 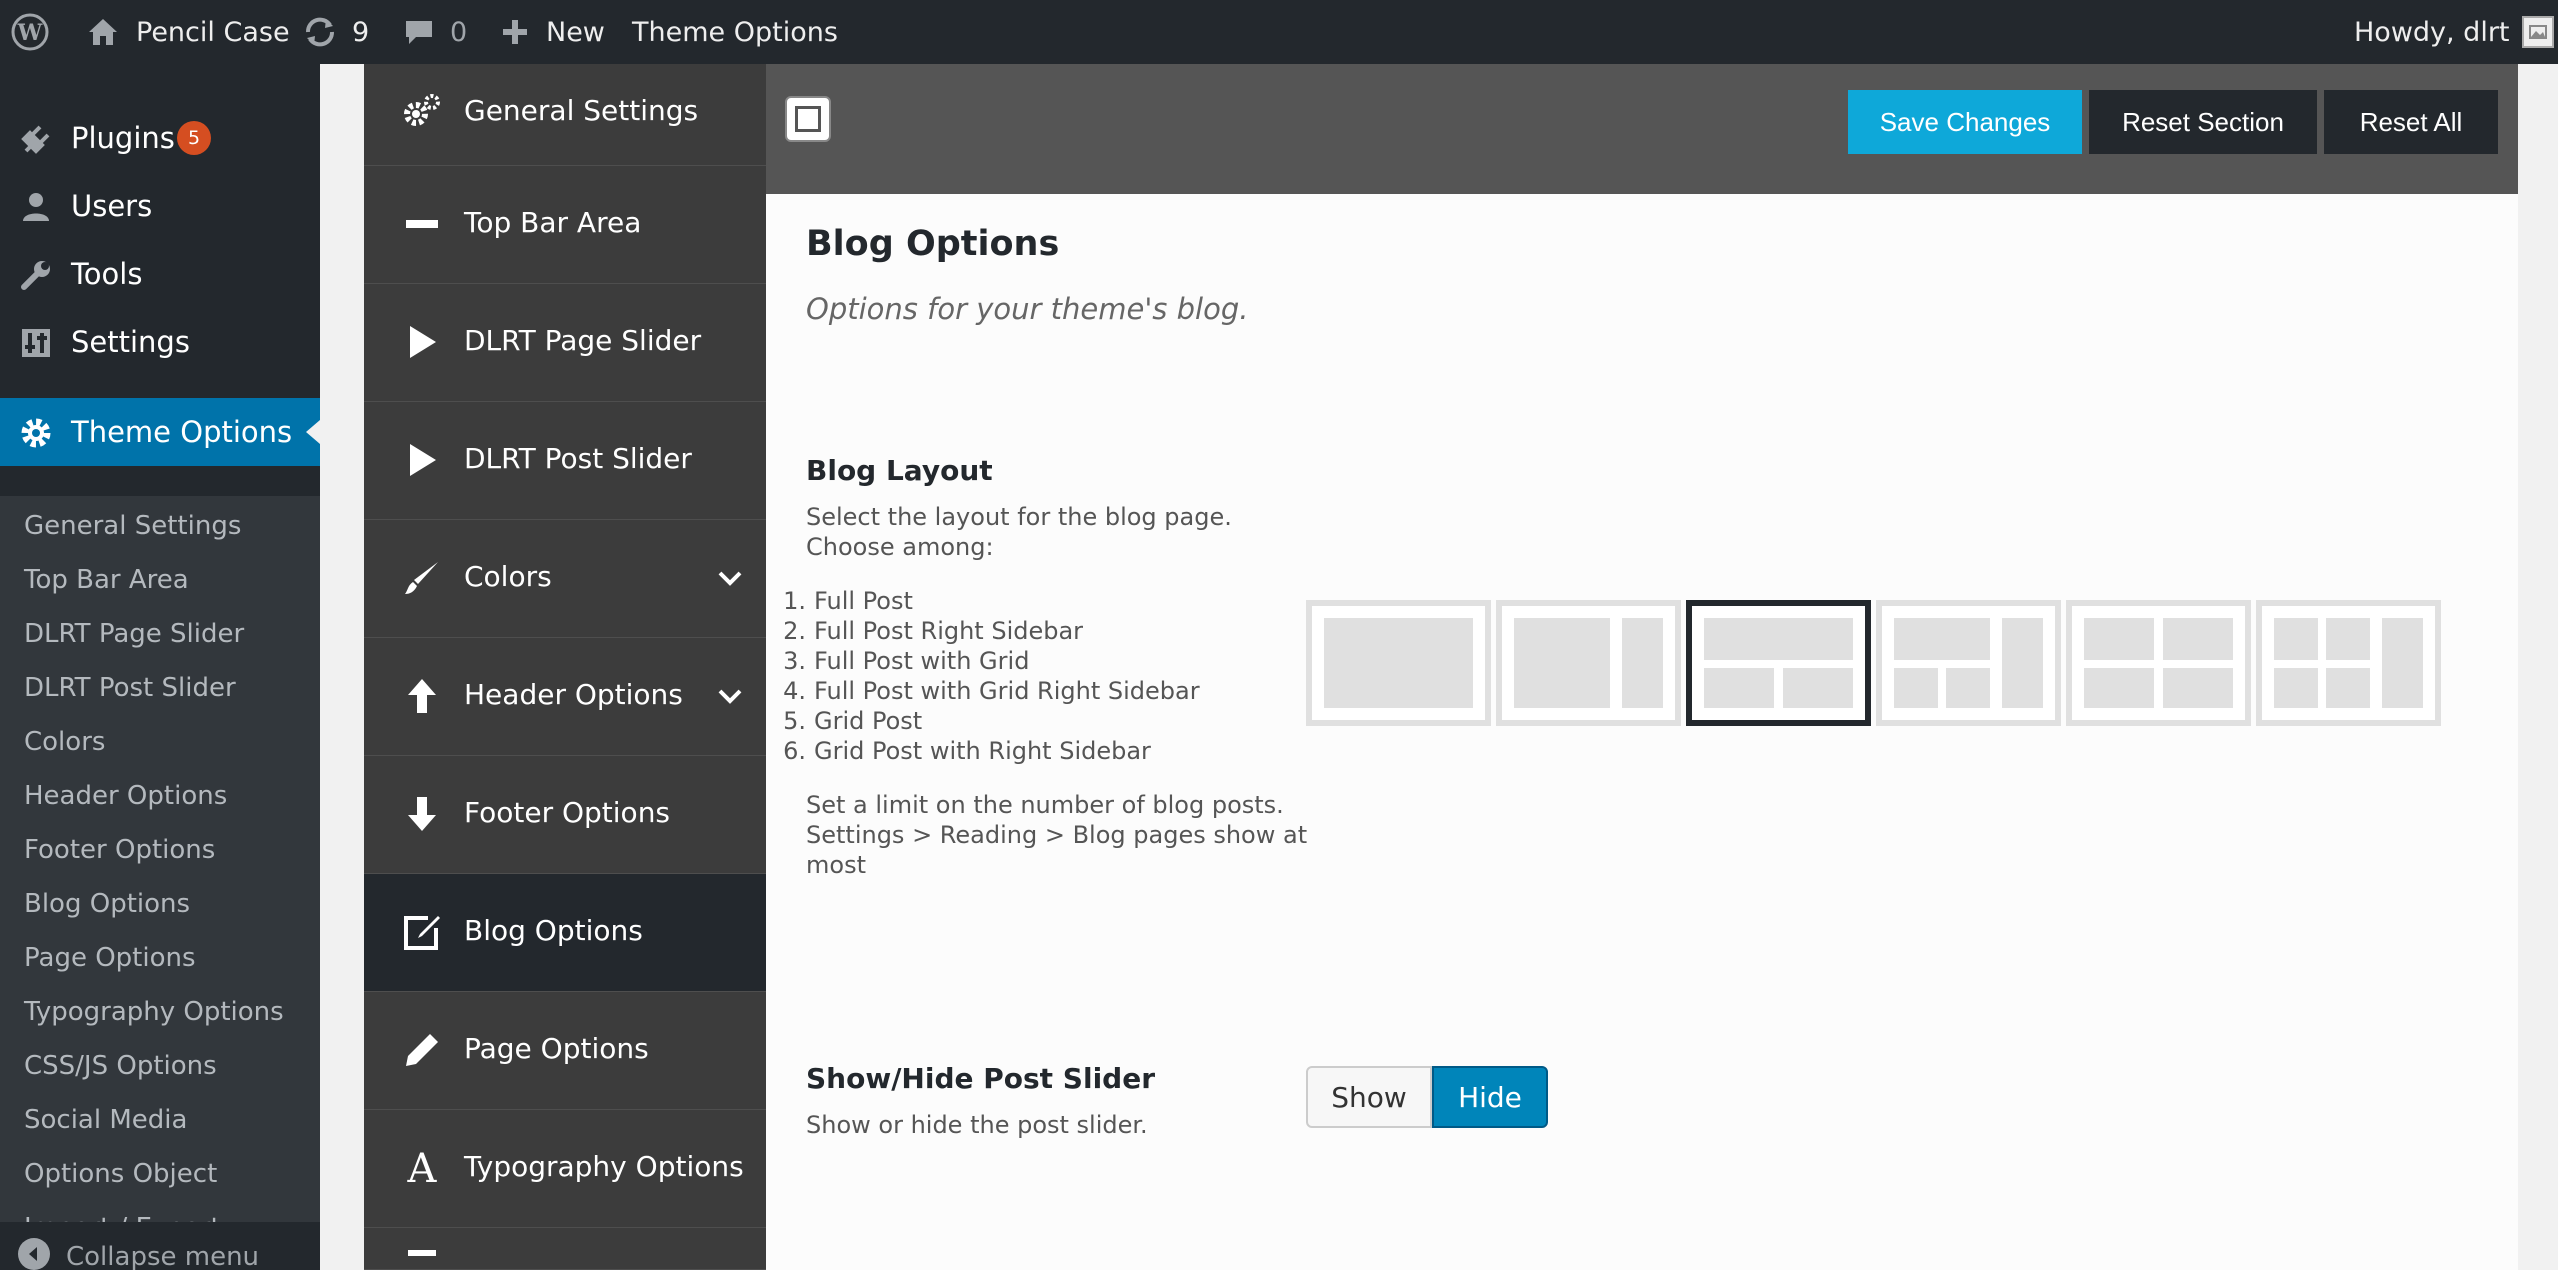 What do you see at coordinates (361, 32) in the screenshot?
I see `updates-count: 9` at bounding box center [361, 32].